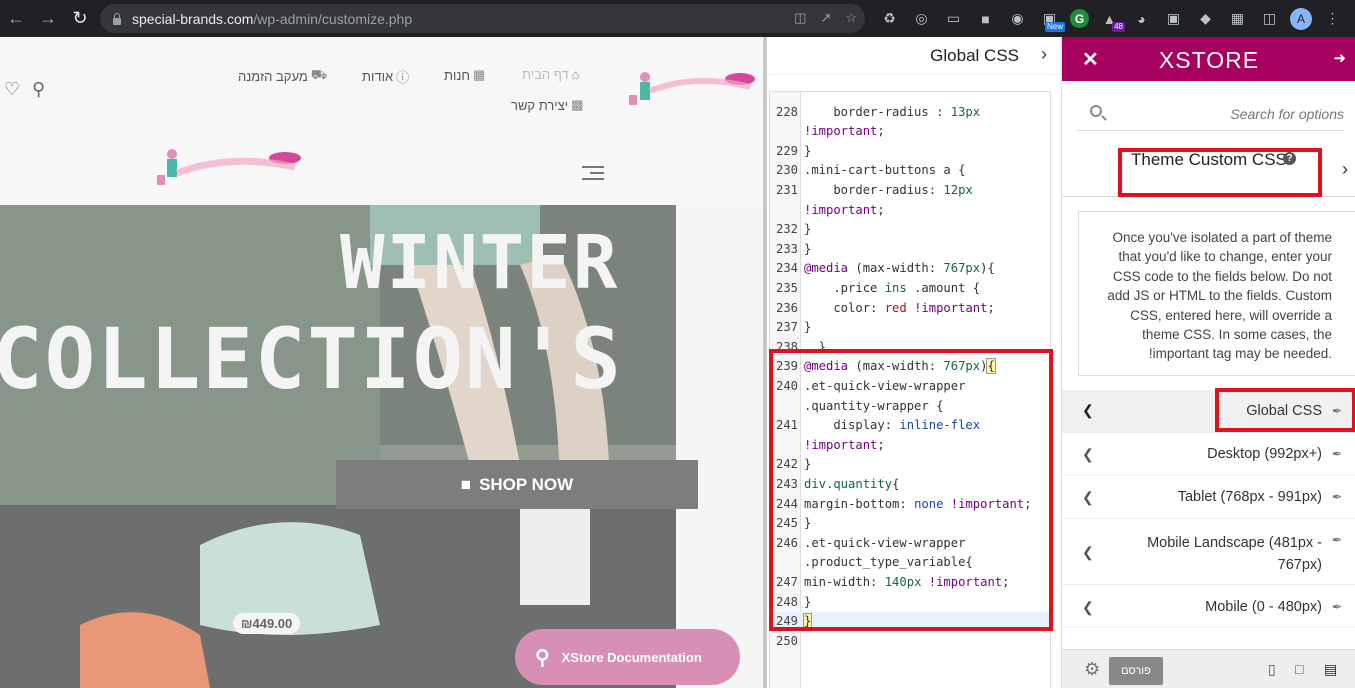 This screenshot has height=688, width=1355. I want to click on wishlist-heart-icon: ♡, so click(12, 89).